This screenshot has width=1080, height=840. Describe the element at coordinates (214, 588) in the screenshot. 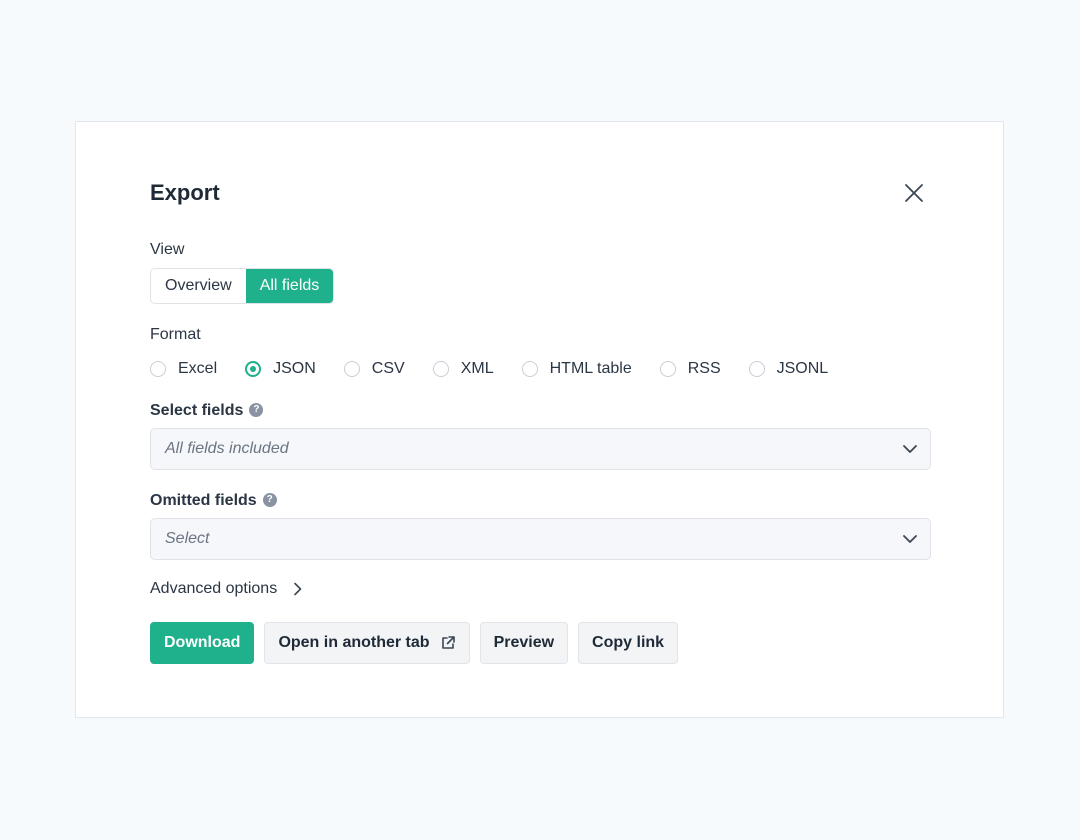

I see `advanced-options-label: Advanced options` at that location.